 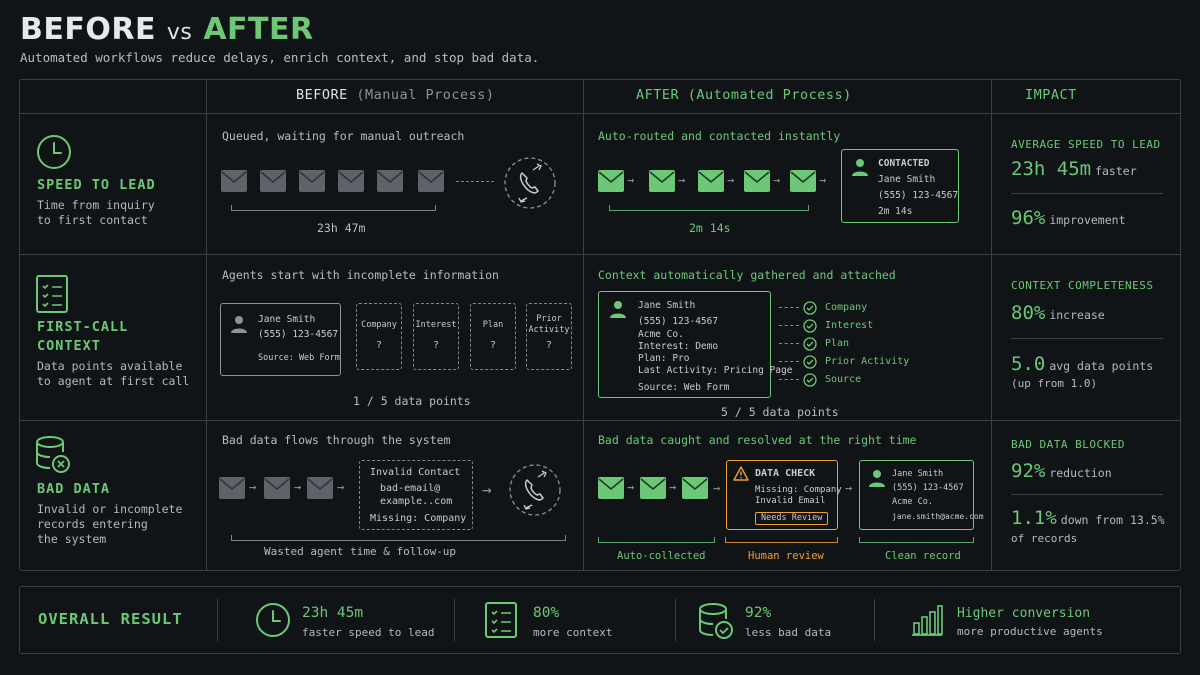 I want to click on contacted-time: 2m 14s, so click(x=895, y=211).